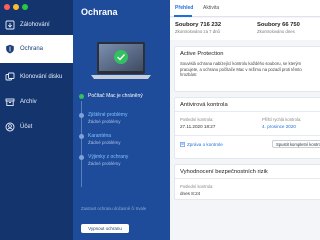 The image size is (320, 240). What do you see at coordinates (108, 157) in the screenshot?
I see `exclusions-link: Výjimky z ochrany` at bounding box center [108, 157].